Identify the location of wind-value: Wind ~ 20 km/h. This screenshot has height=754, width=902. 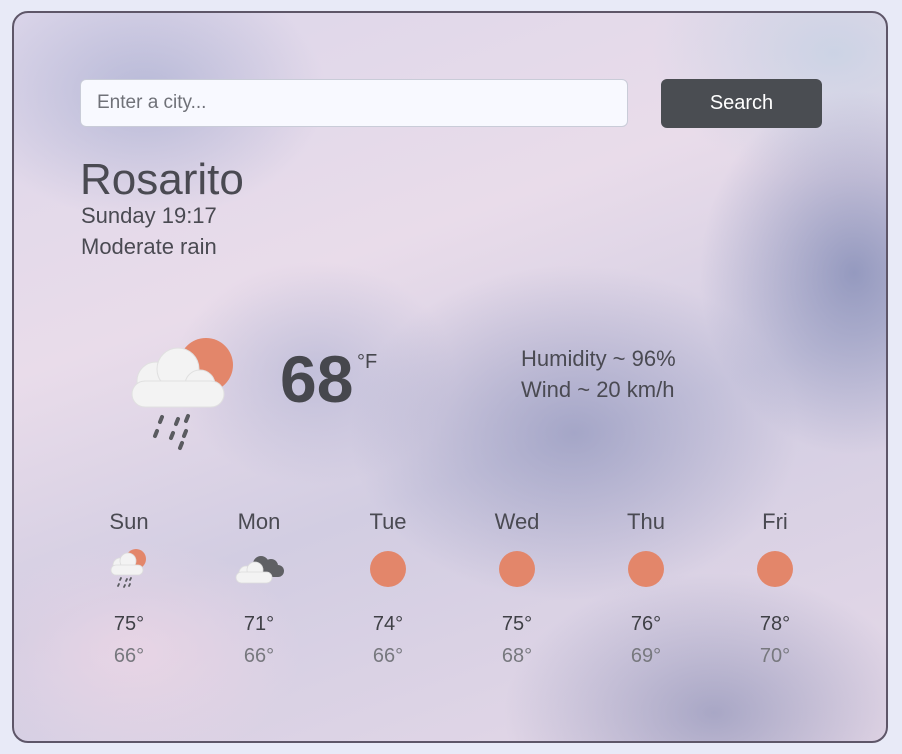
(598, 389).